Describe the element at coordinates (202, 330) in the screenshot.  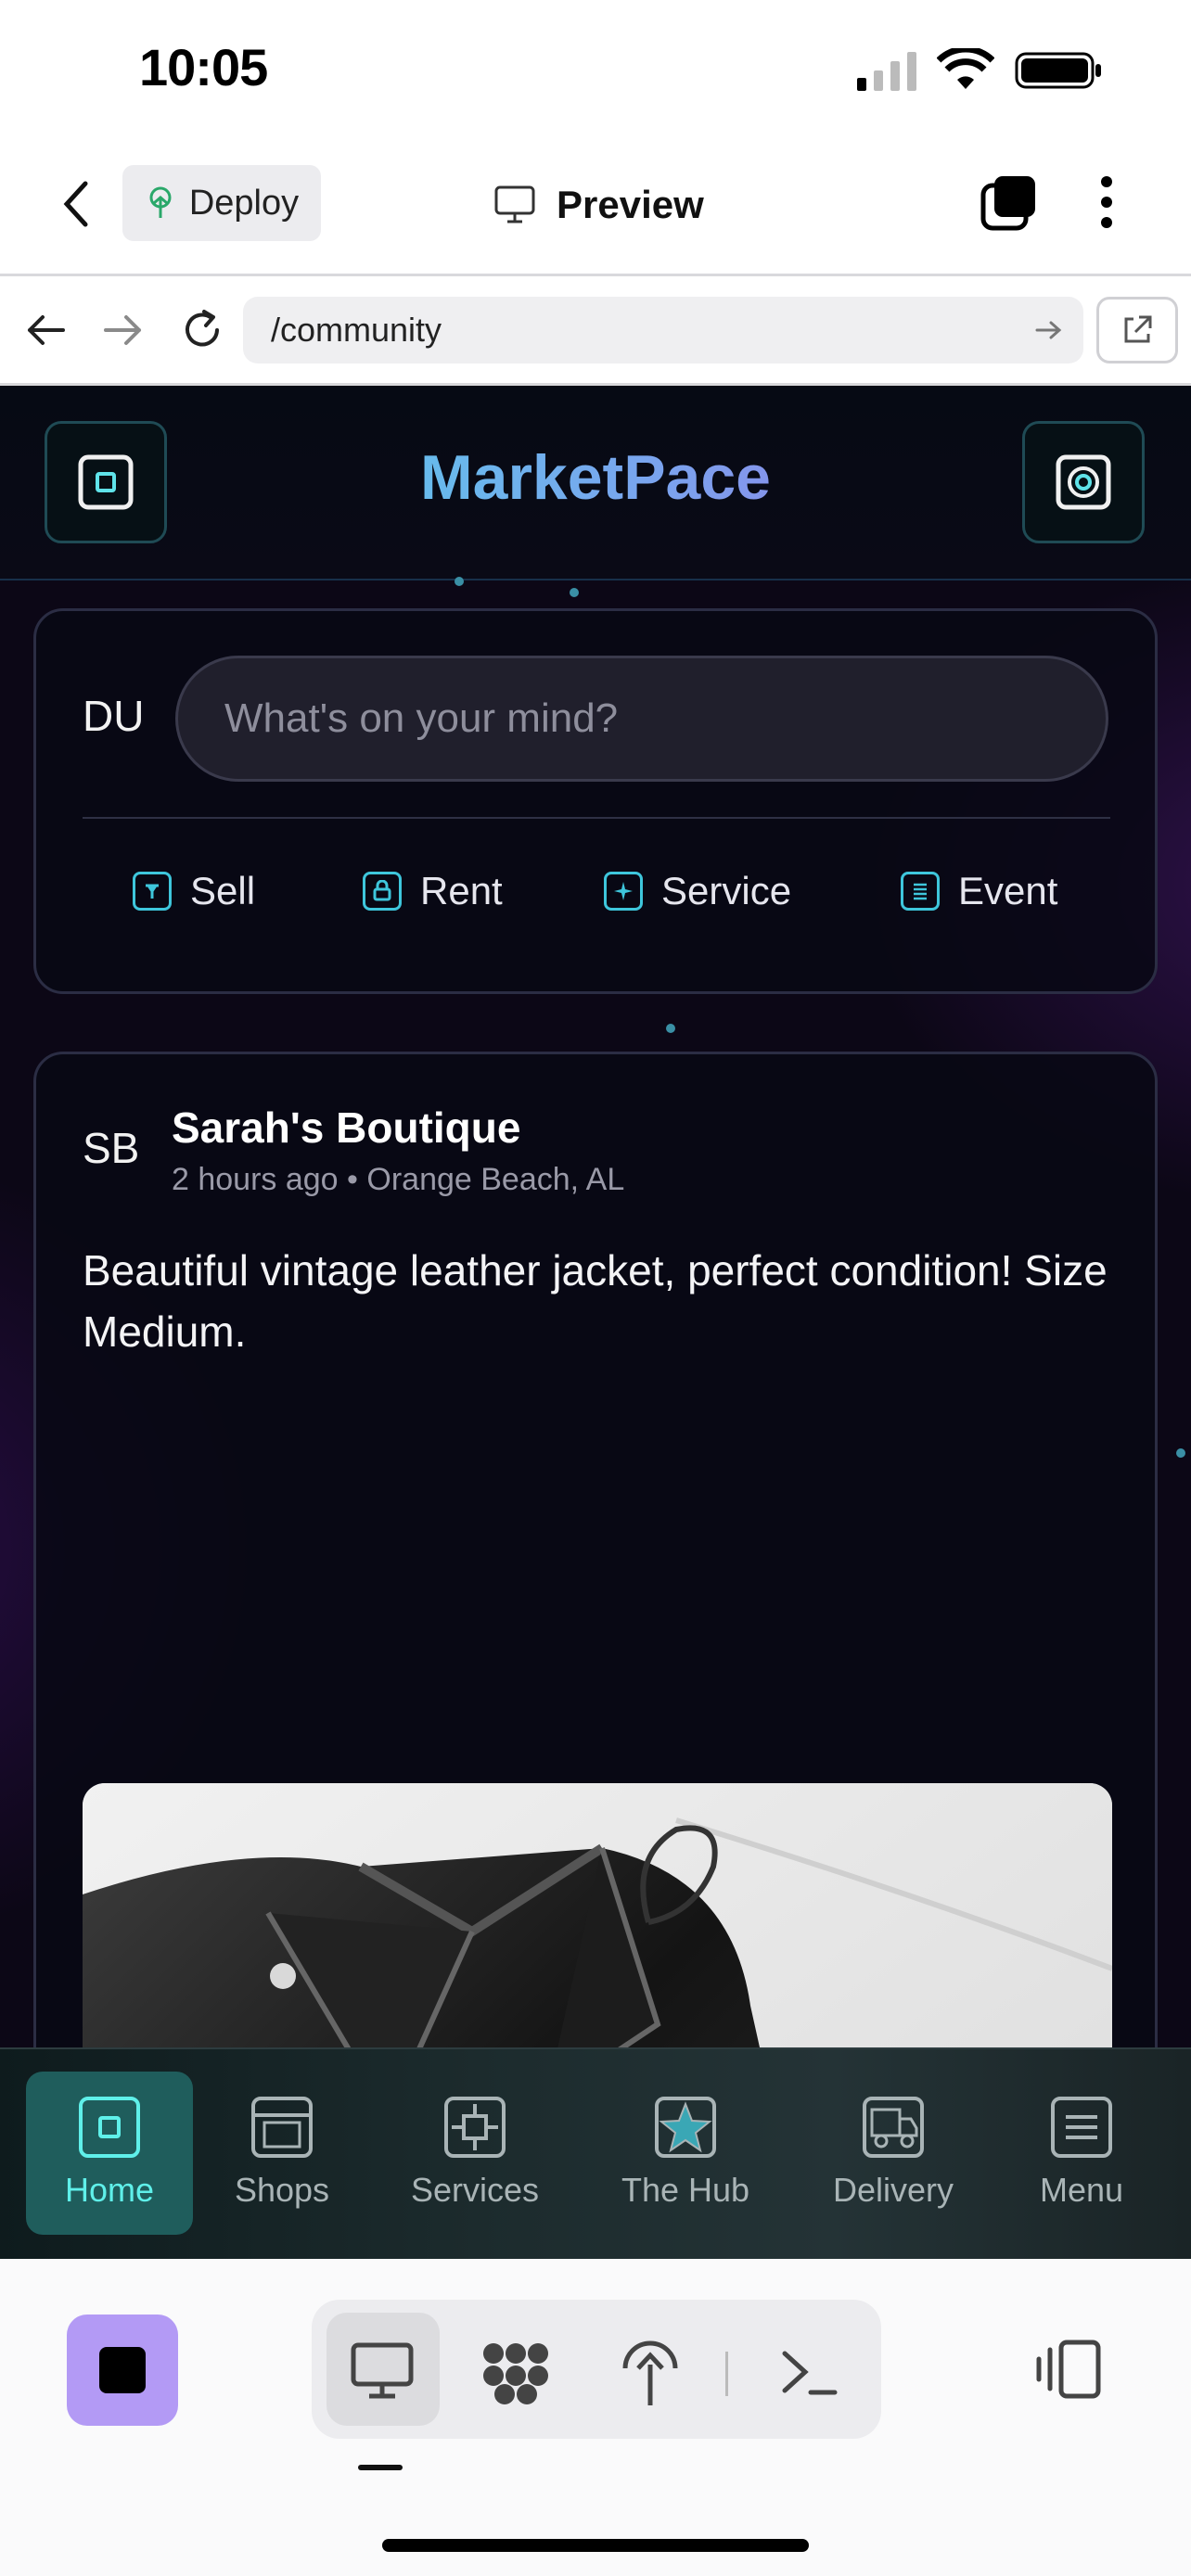
I see `reload-icon` at that location.